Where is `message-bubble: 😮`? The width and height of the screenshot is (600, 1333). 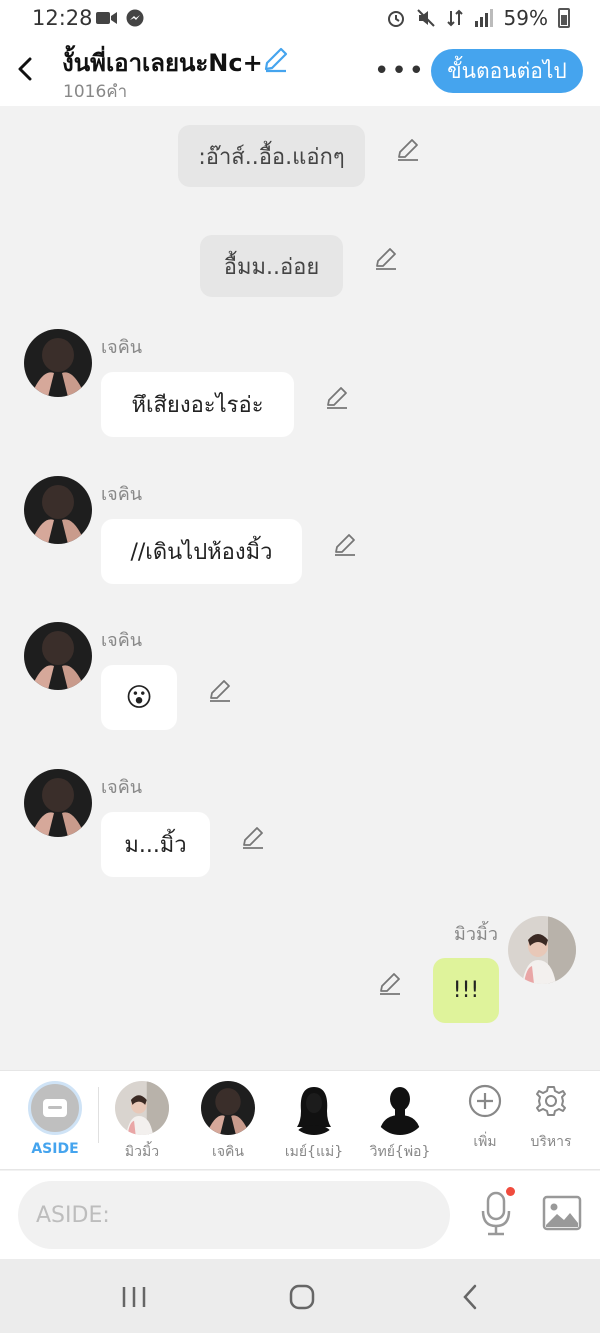
message-bubble: 😮 is located at coordinates (139, 697).